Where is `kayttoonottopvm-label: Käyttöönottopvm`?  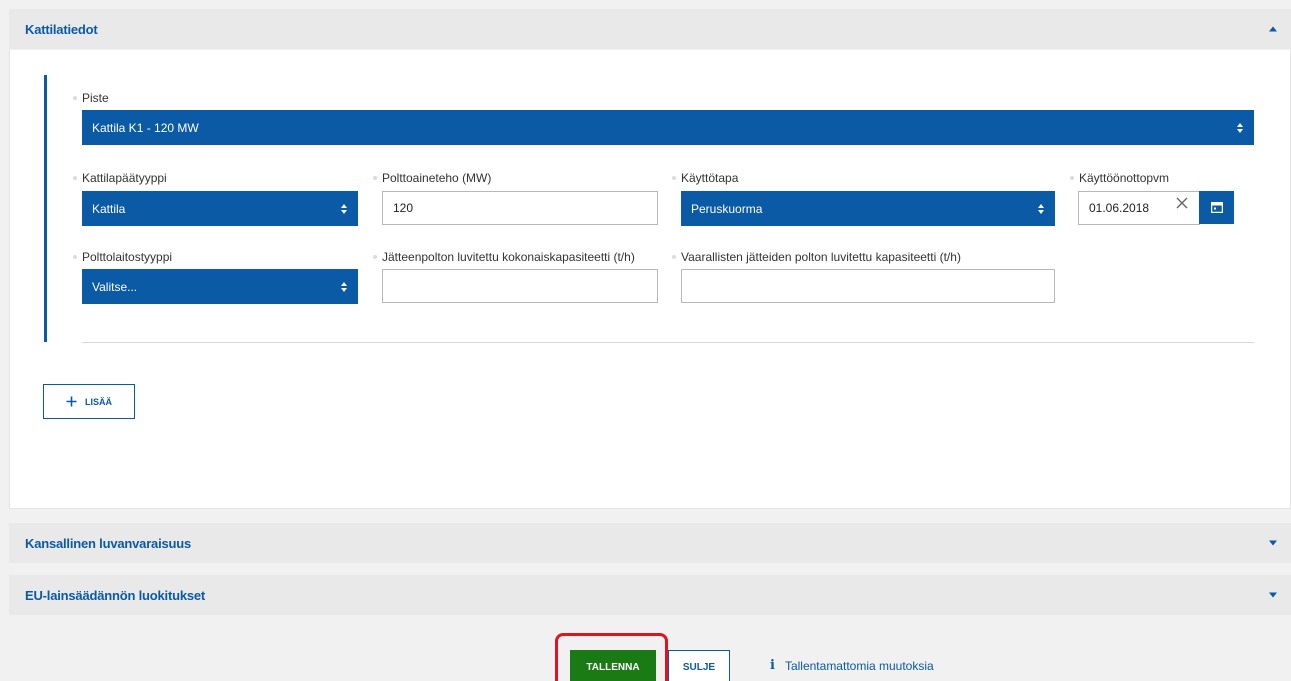
kayttoonottopvm-label: Käyttöönottopvm is located at coordinates (1119, 178).